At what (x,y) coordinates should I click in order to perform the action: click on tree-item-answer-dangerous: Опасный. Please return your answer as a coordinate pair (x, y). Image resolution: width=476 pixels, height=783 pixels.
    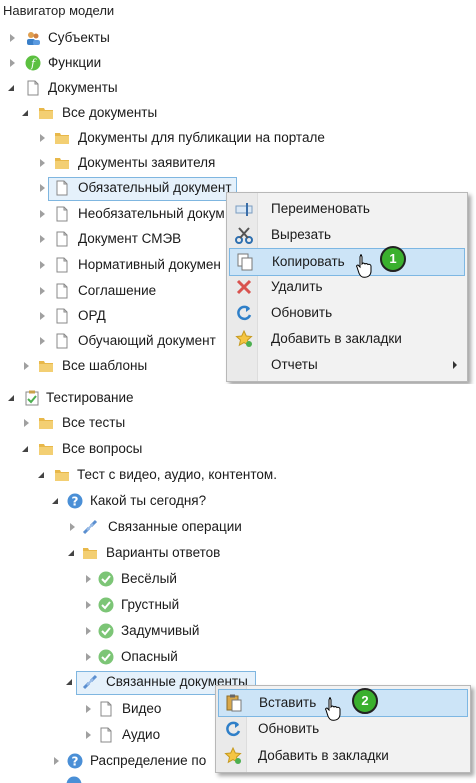
    Looking at the image, I should click on (150, 657).